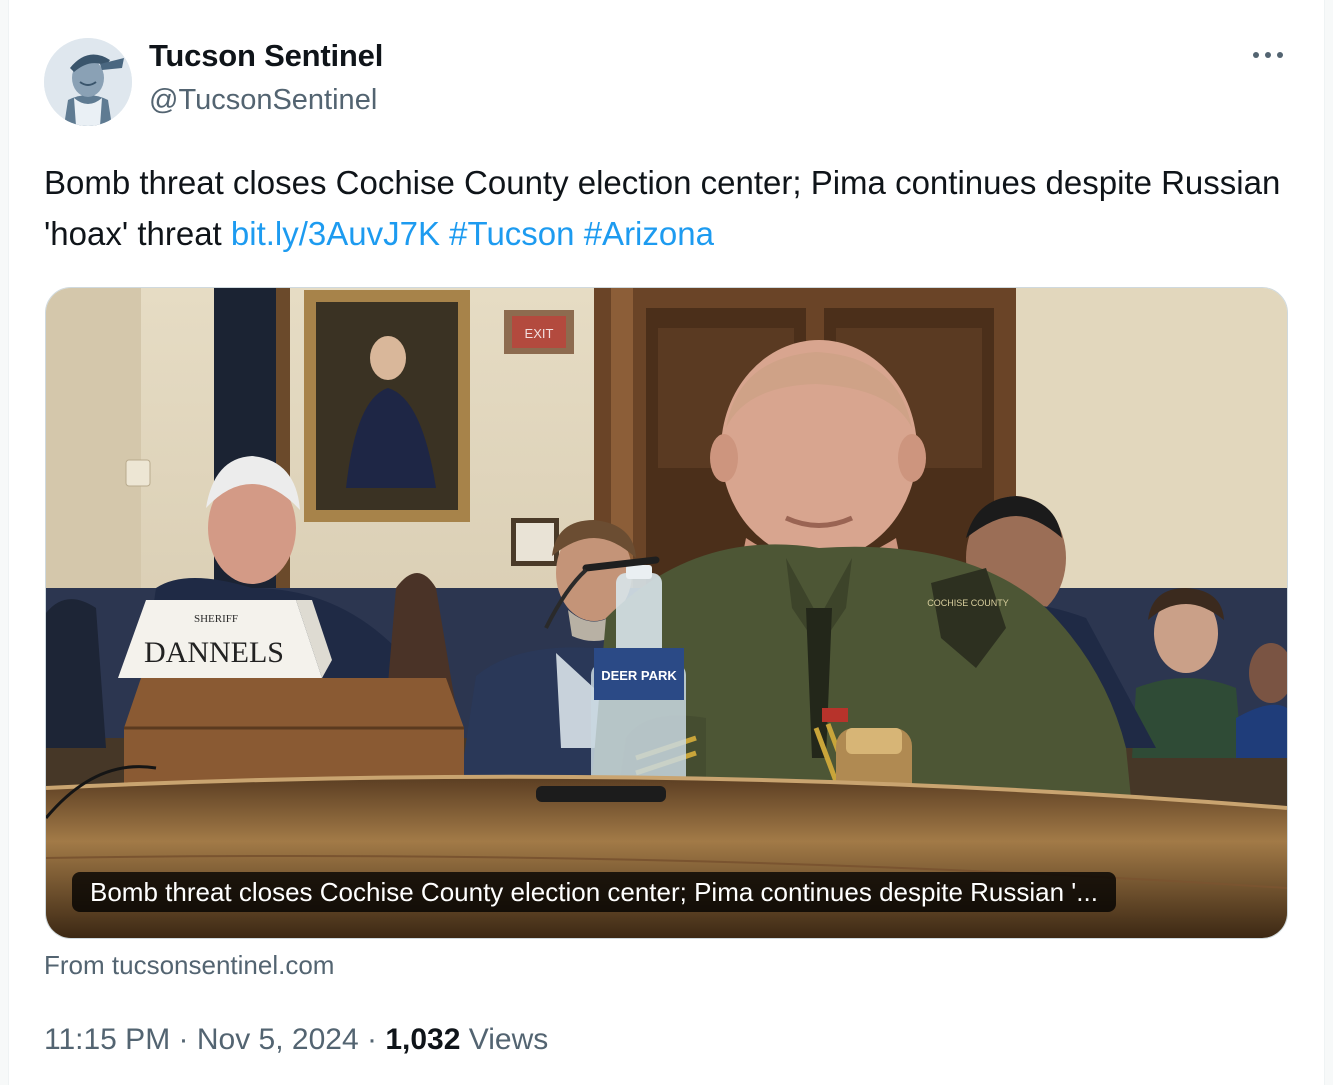 This screenshot has width=1333, height=1085. I want to click on card-source: From tucsonsentinel.com, so click(189, 965).